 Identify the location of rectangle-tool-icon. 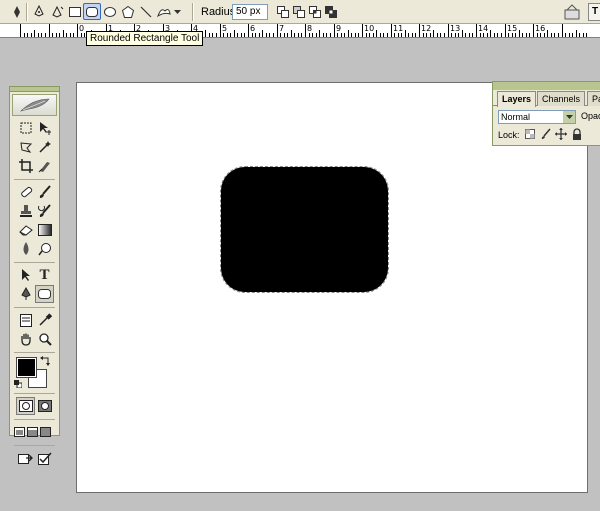
(75, 11).